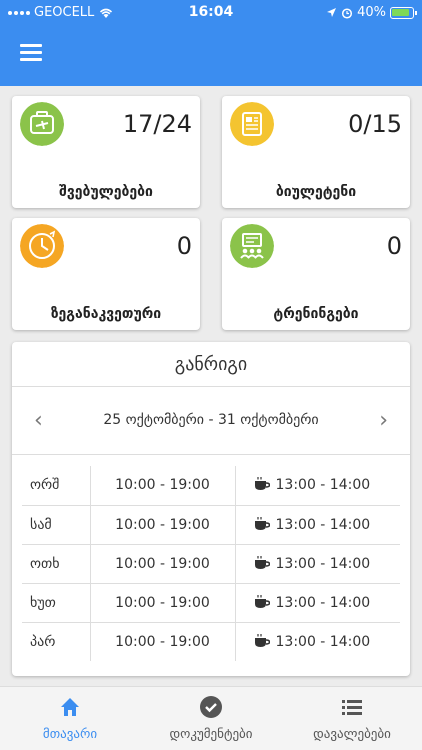  I want to click on list-icon, so click(352, 707).